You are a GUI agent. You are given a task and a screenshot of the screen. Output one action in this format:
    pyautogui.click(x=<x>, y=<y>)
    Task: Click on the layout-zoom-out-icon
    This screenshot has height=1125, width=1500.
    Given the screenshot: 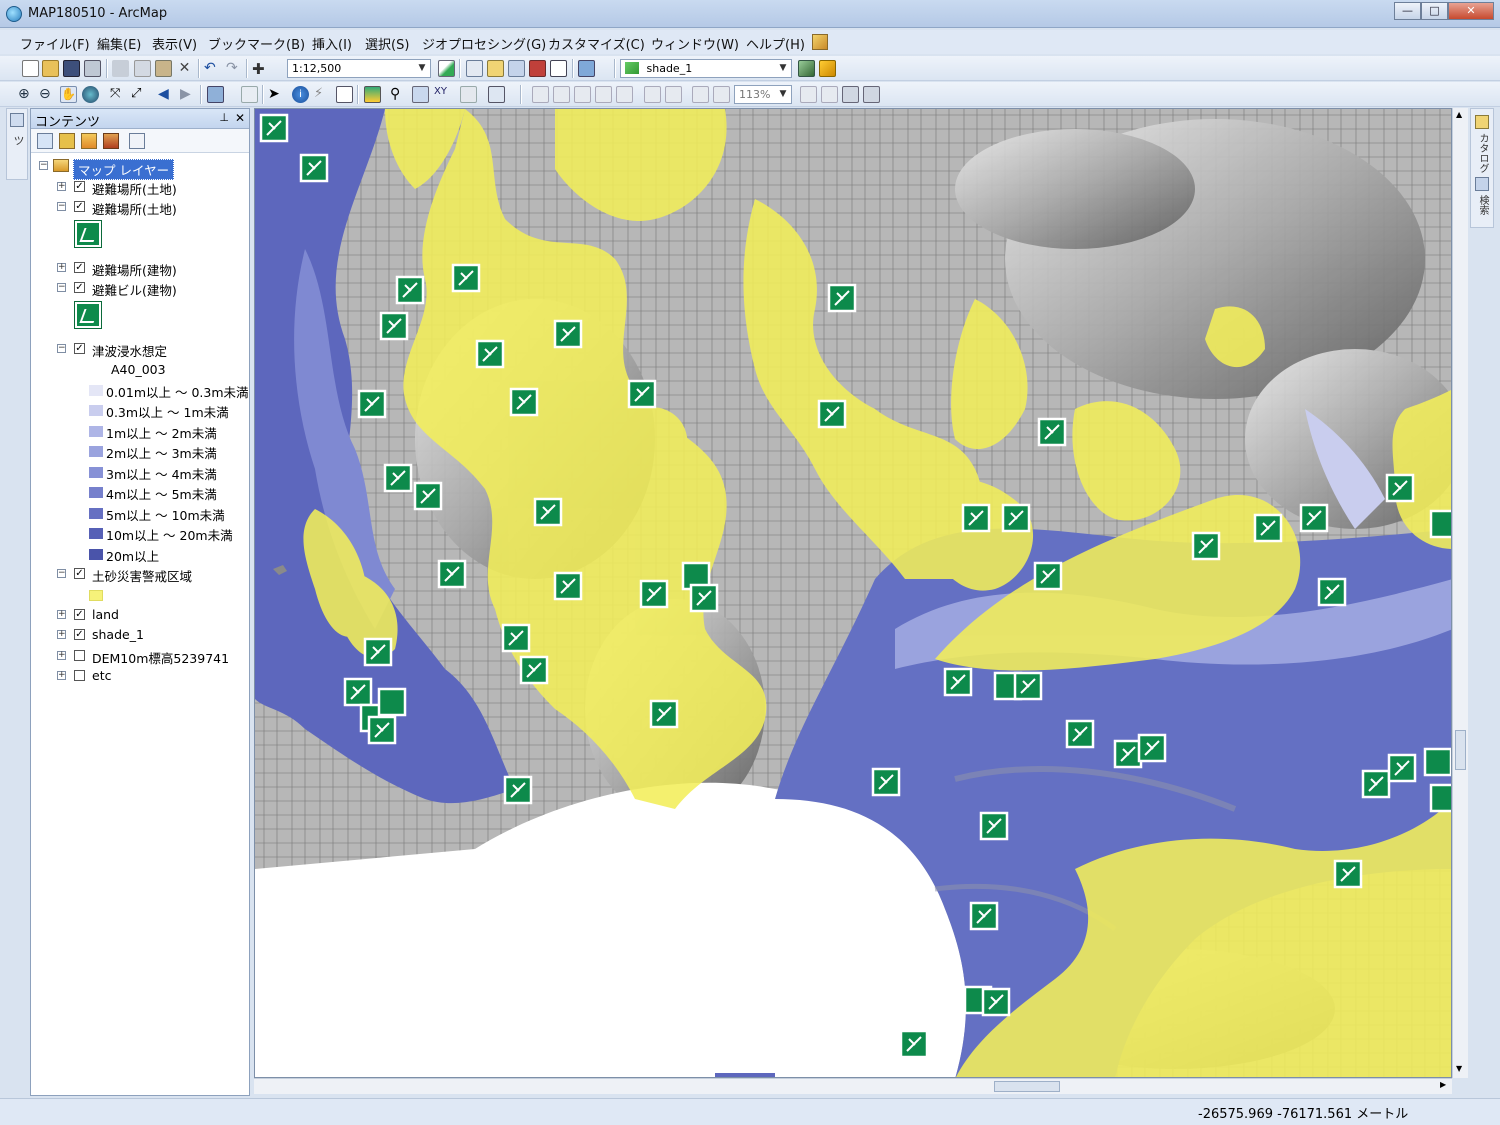 What is the action you would take?
    pyautogui.click(x=561, y=94)
    